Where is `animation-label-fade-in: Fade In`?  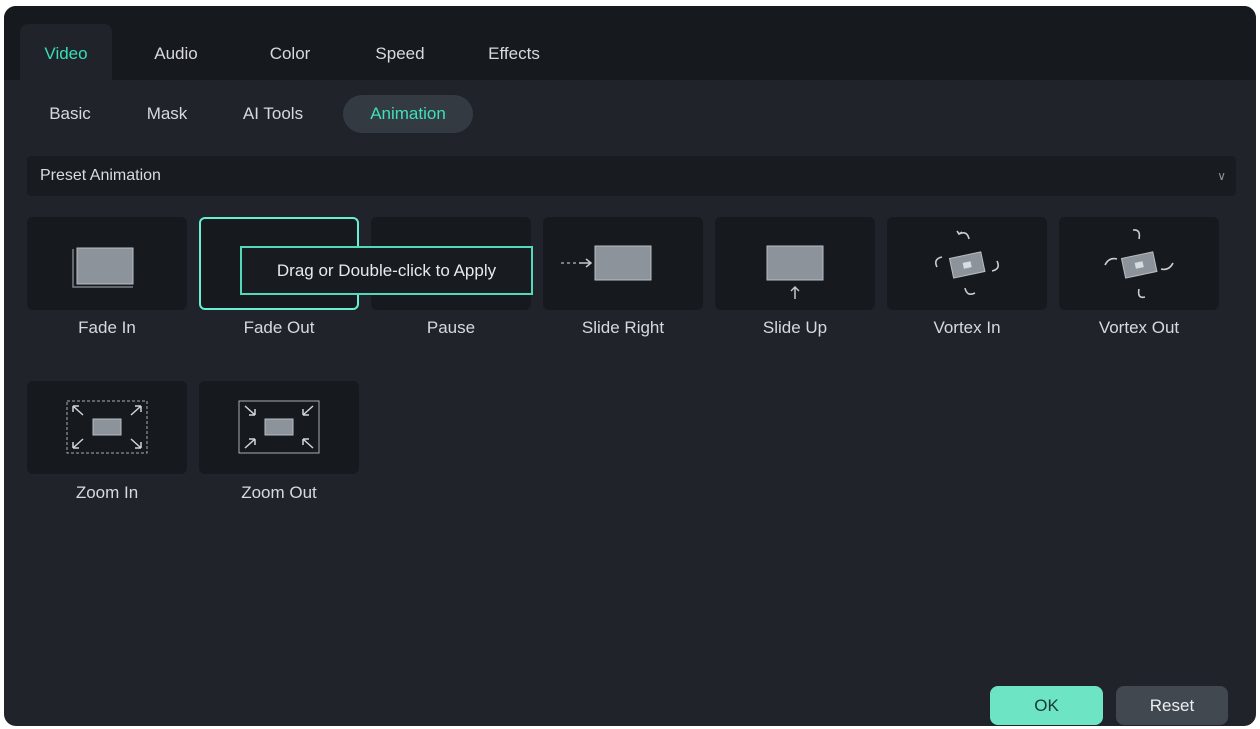
animation-label-fade-in: Fade In is located at coordinates (107, 327).